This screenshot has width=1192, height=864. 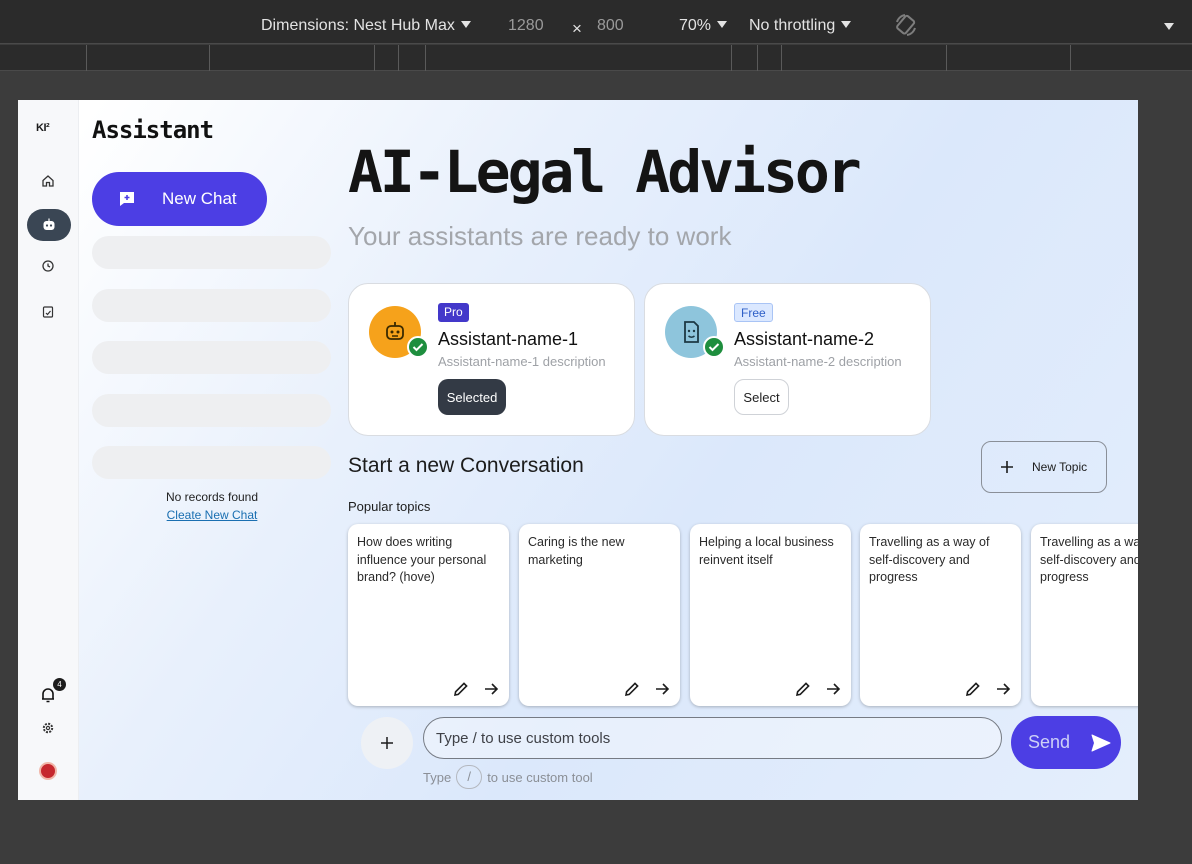 What do you see at coordinates (804, 339) in the screenshot?
I see `assistant-name: Assistant-name-2` at bounding box center [804, 339].